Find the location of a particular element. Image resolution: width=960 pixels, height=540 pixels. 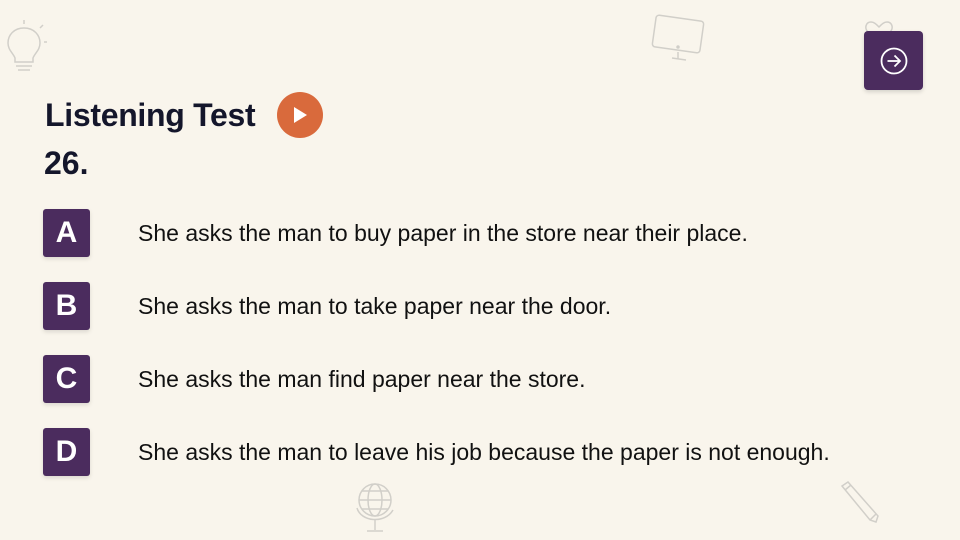

question-number: 26. is located at coordinates (66, 163).